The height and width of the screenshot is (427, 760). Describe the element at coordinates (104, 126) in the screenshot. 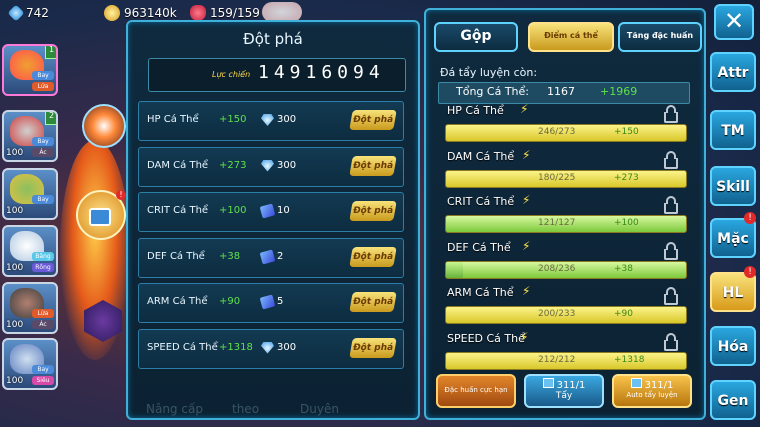

I see `skill-bubble` at that location.